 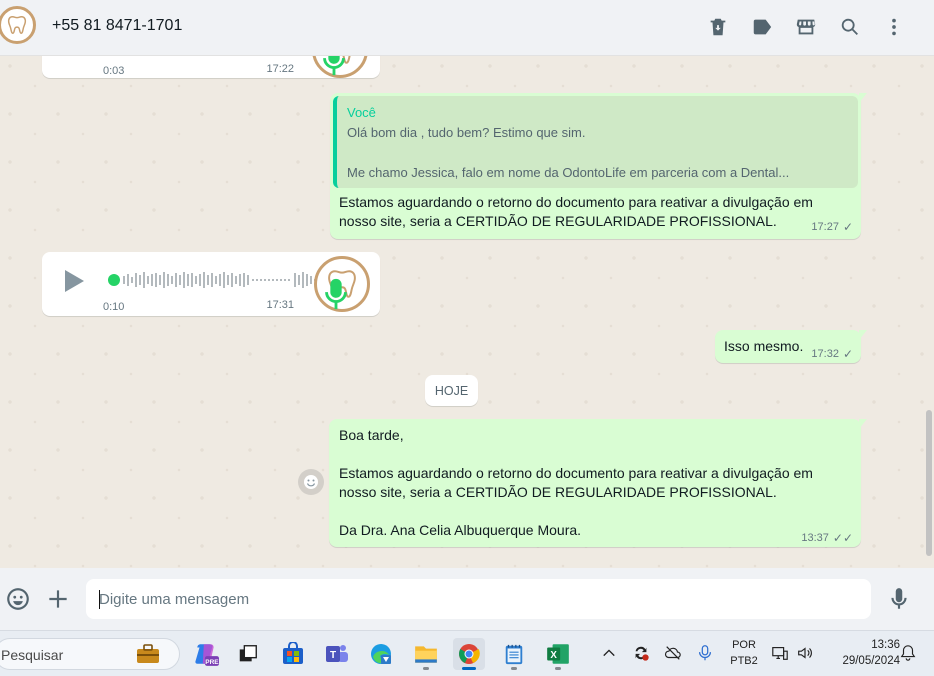 I want to click on notification-bell-icon, so click(x=908, y=653).